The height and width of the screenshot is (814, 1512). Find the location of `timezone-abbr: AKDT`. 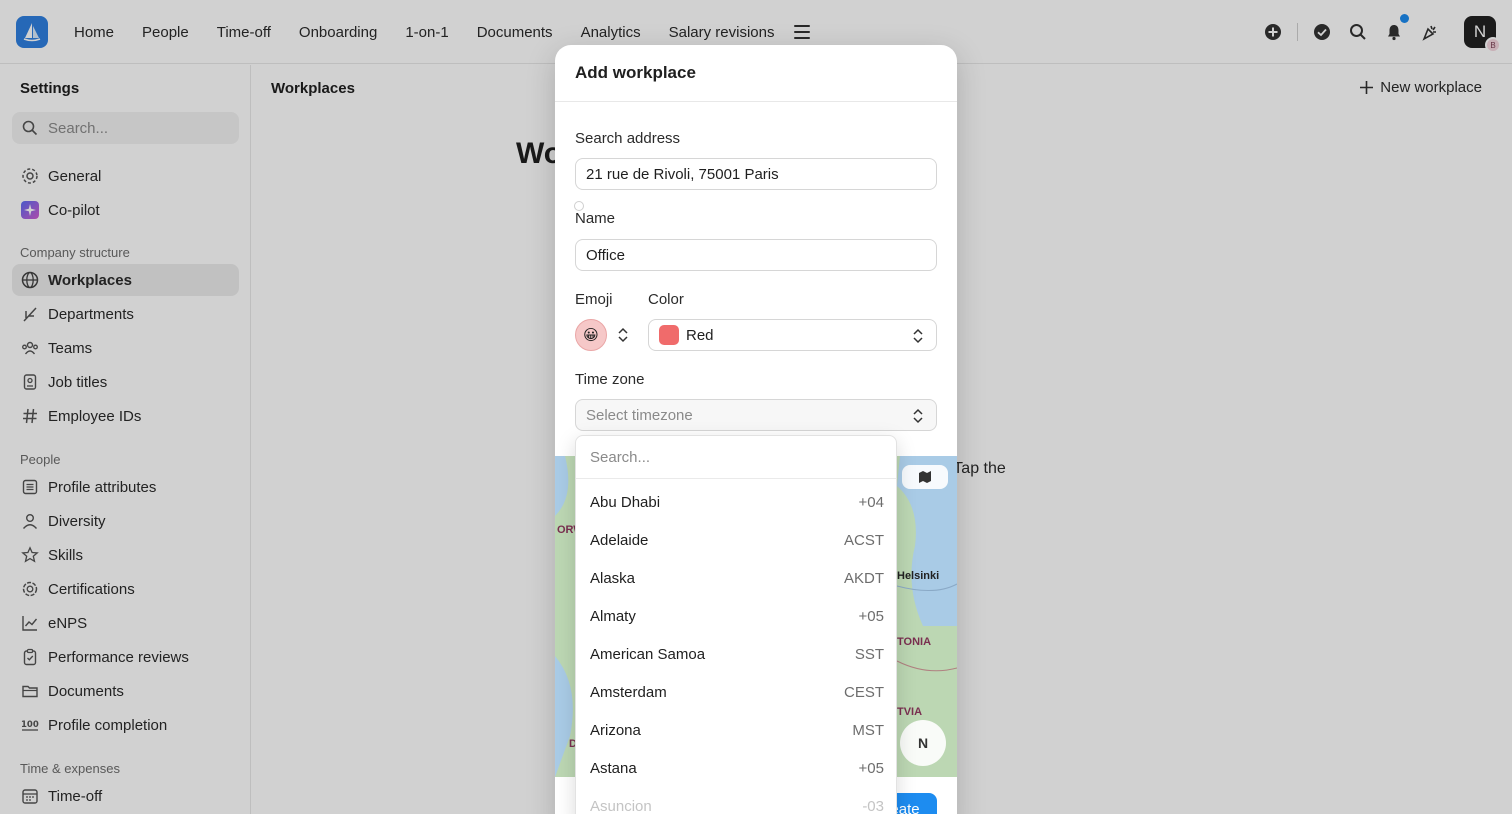

timezone-abbr: AKDT is located at coordinates (863, 578).